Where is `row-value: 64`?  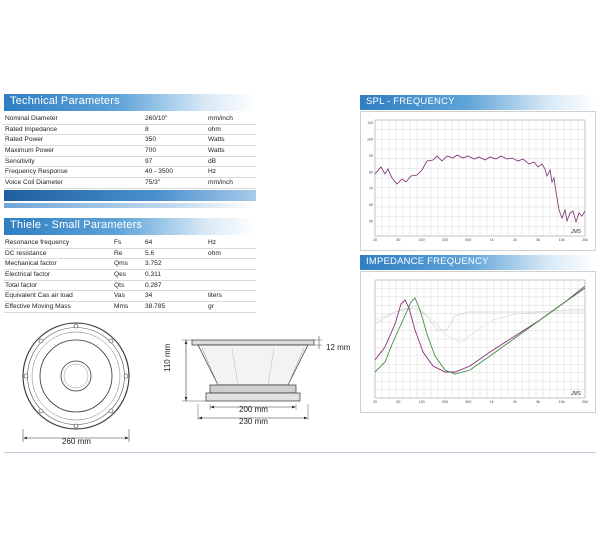 row-value: 64 is located at coordinates (149, 242).